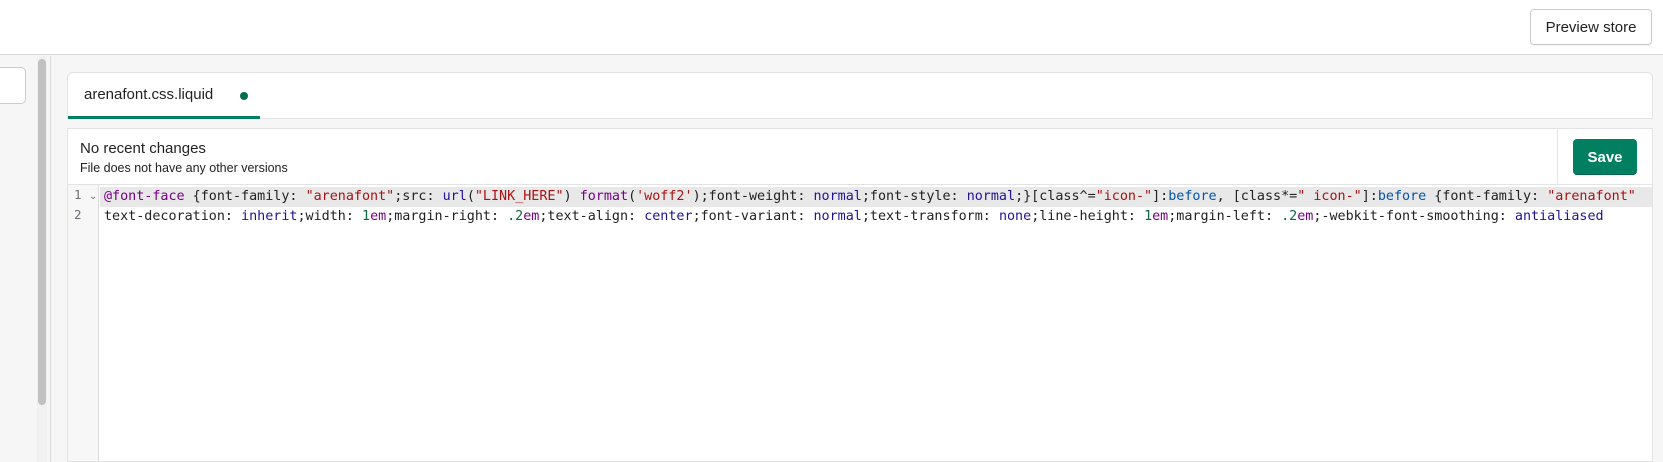 The width and height of the screenshot is (1663, 462). I want to click on code-token: ;-webkit-font-smoothing:, so click(1414, 216).